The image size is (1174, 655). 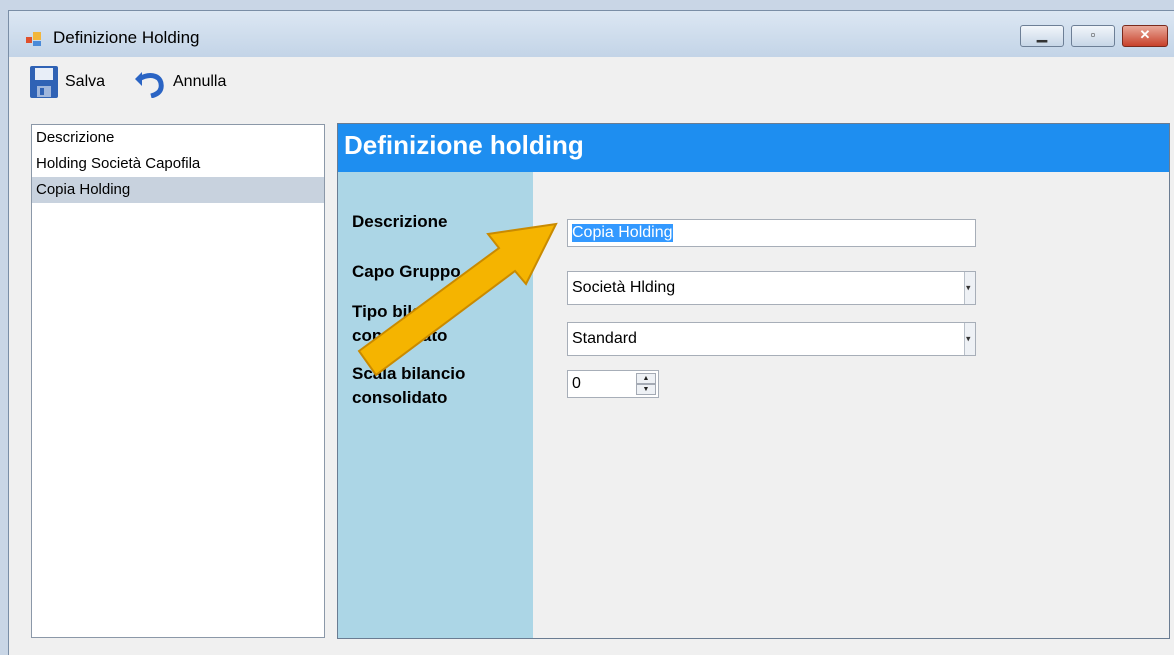 I want to click on sidebar-item-copia-holding: Copia Holding, so click(x=178, y=190).